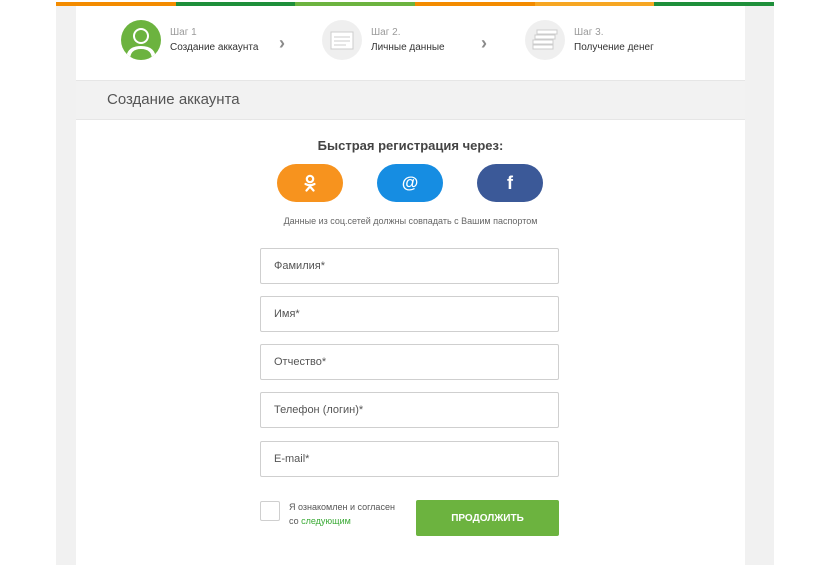  I want to click on odnoklassniki-icon, so click(310, 183).